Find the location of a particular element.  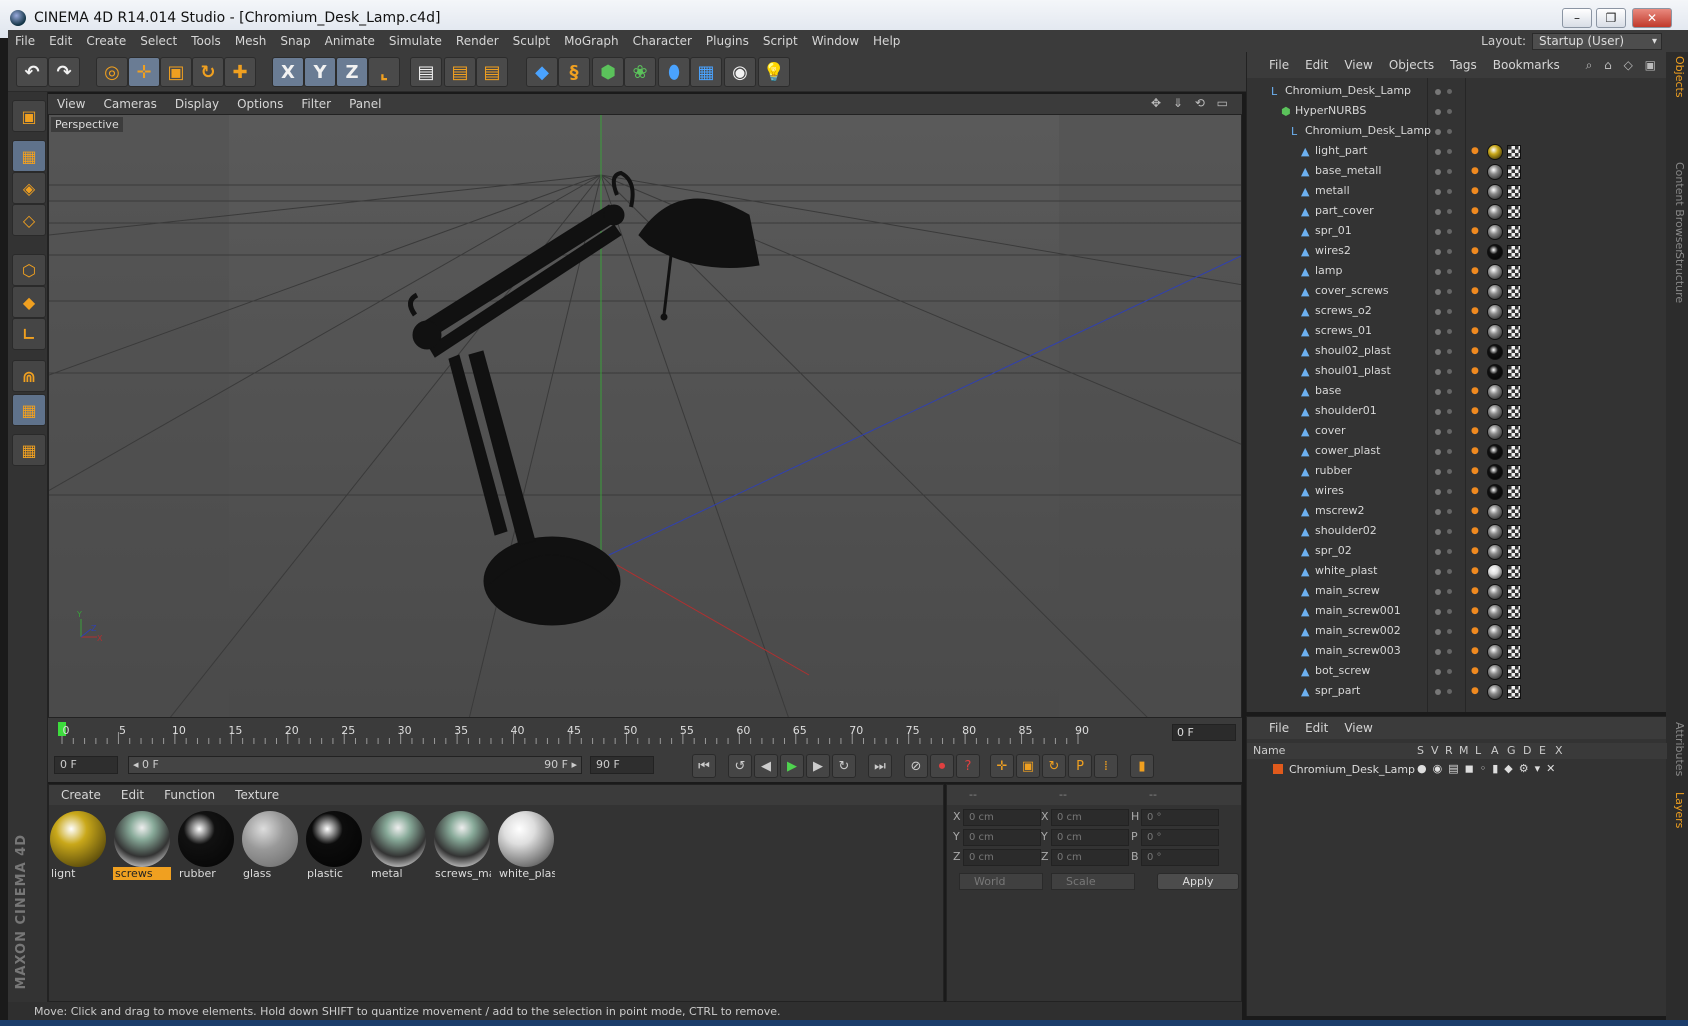

coordinate-value-field: 0 ° is located at coordinates (1180, 817).